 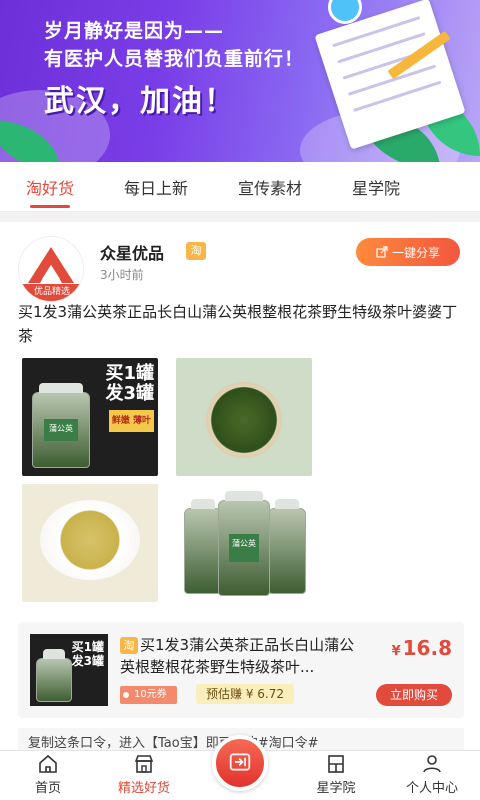 I want to click on product-image-4: 蒲公英, so click(x=244, y=543).